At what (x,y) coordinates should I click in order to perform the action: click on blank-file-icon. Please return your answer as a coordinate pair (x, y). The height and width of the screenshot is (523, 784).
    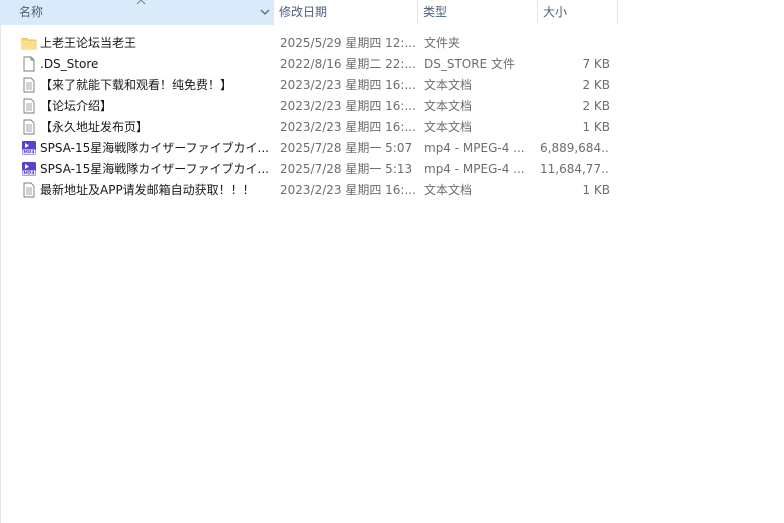
    Looking at the image, I should click on (29, 64).